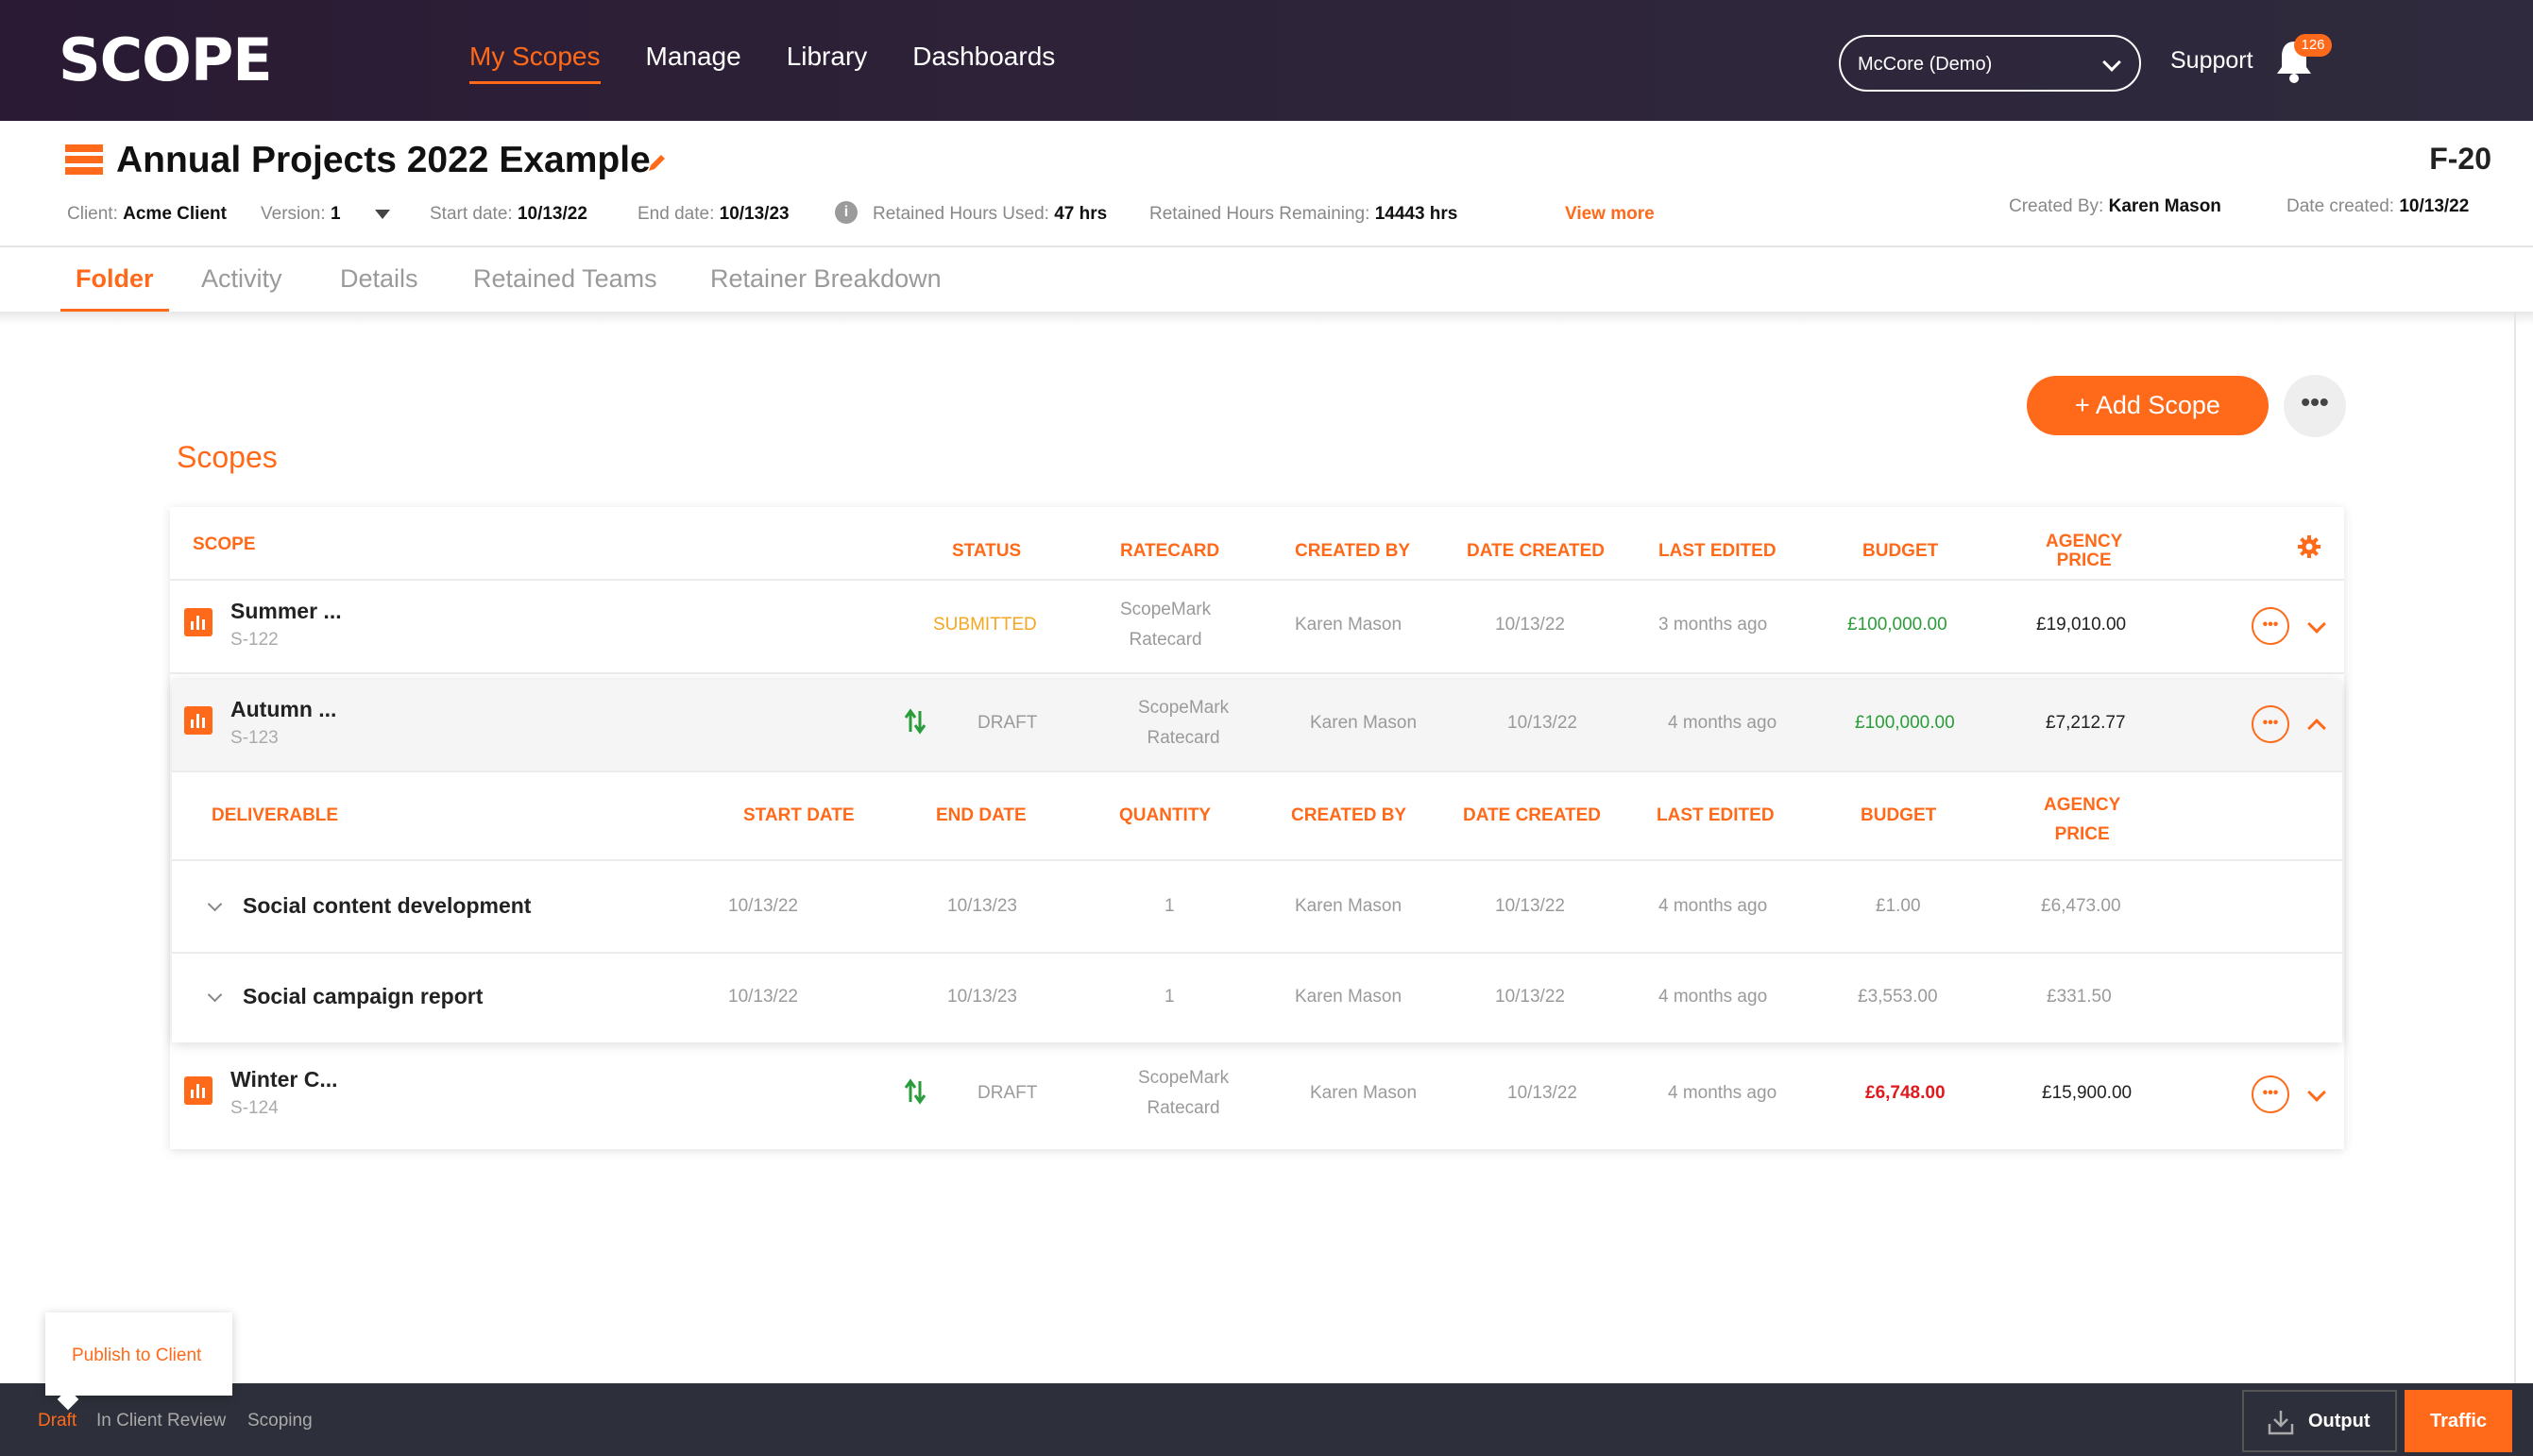  I want to click on view-more-link: View more, so click(1610, 214).